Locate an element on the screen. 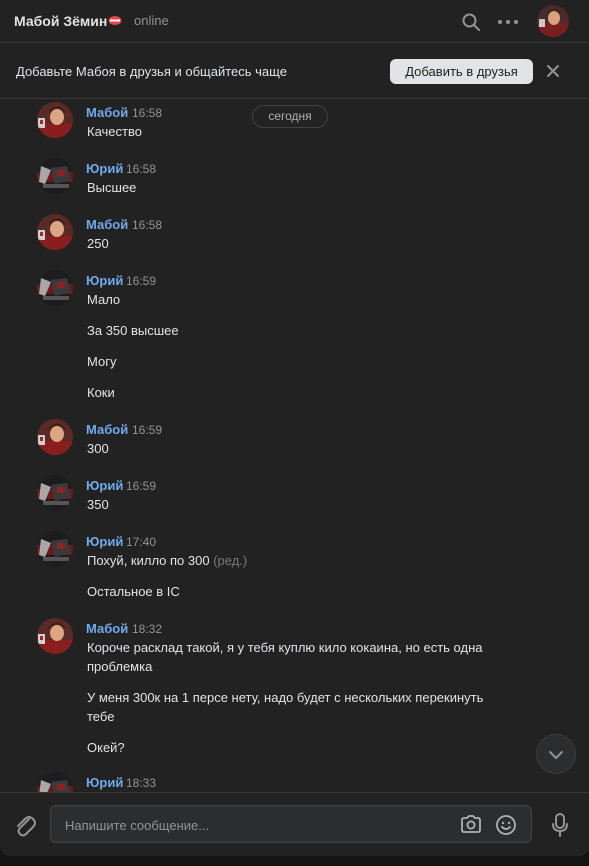 The height and width of the screenshot is (866, 589). message-text: Похуй, килло по 300 (ред.) is located at coordinates (287, 560).